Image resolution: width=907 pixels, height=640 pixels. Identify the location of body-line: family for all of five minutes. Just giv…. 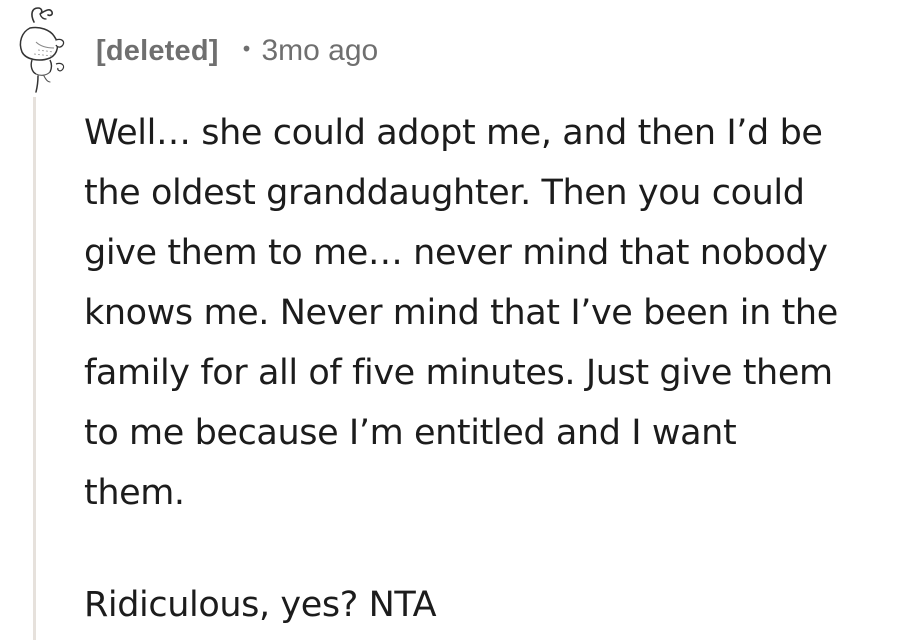
(458, 373).